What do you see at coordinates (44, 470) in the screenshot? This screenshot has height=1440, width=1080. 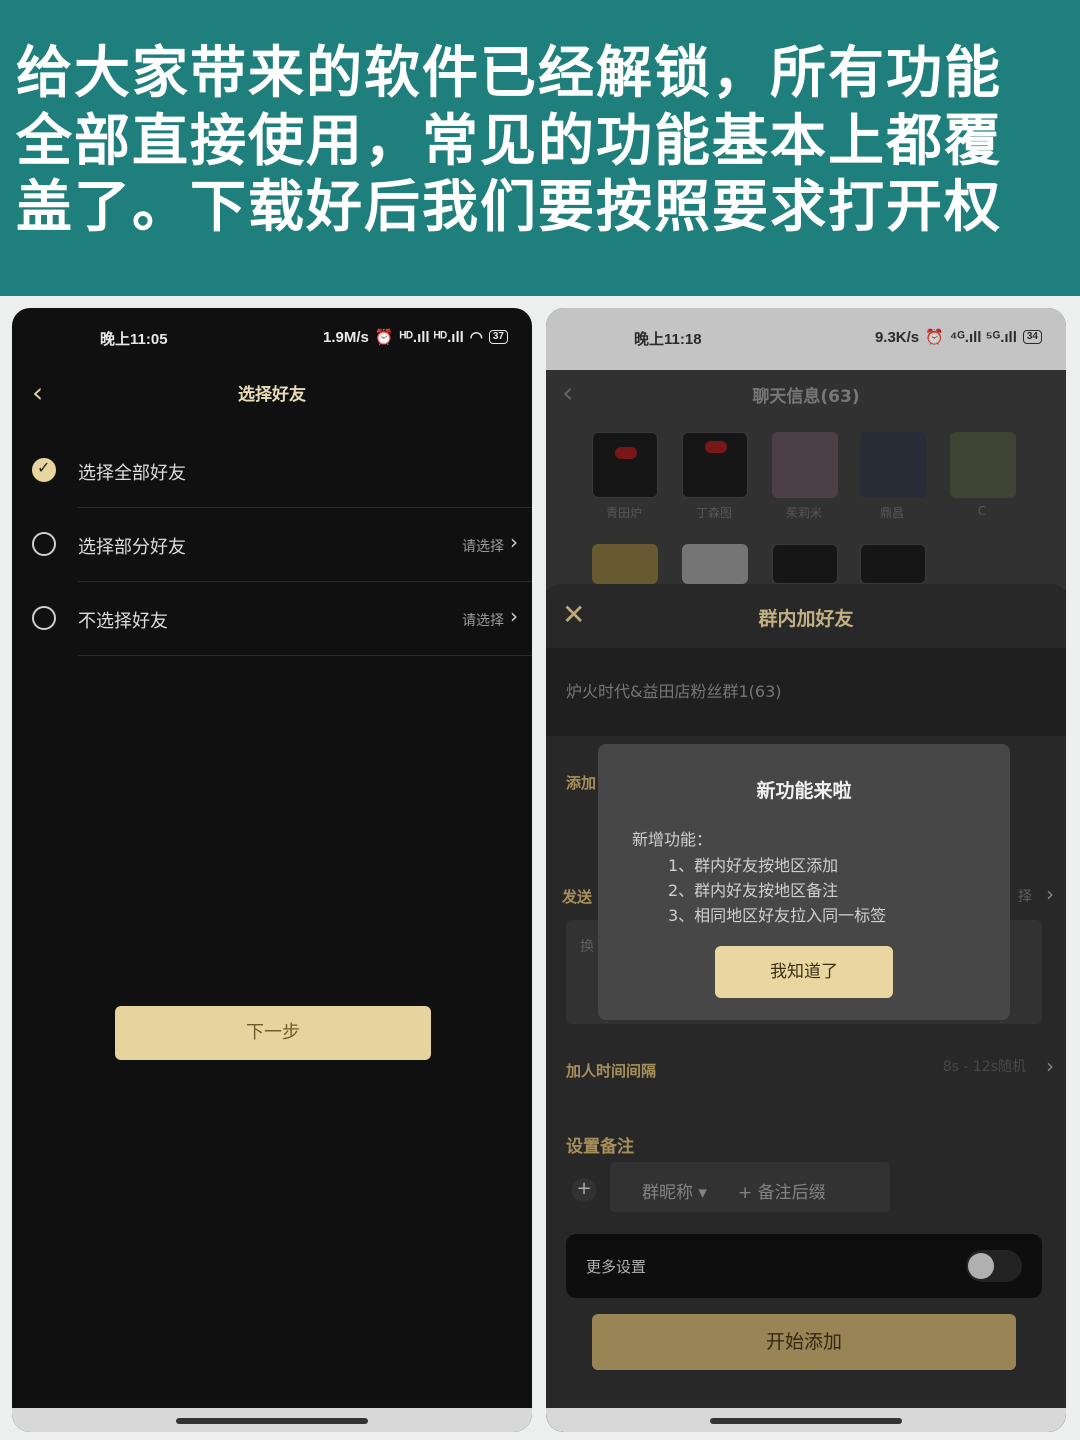 I see `radio-checked-icon` at bounding box center [44, 470].